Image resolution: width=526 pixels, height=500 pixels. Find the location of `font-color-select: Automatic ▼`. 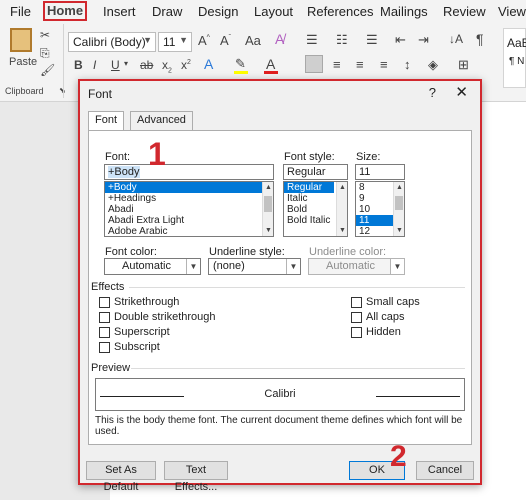

font-color-select: Automatic ▼ is located at coordinates (152, 266).